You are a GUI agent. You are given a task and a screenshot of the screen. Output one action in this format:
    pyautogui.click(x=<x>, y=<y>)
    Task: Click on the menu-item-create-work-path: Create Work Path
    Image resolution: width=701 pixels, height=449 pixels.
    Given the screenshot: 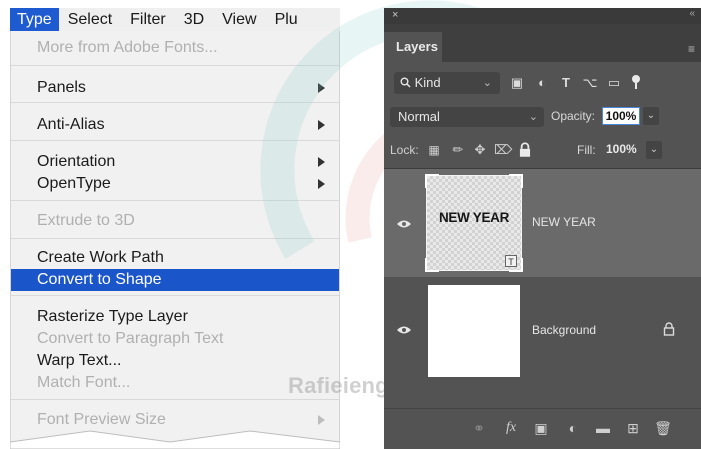 What is the action you would take?
    pyautogui.click(x=175, y=258)
    